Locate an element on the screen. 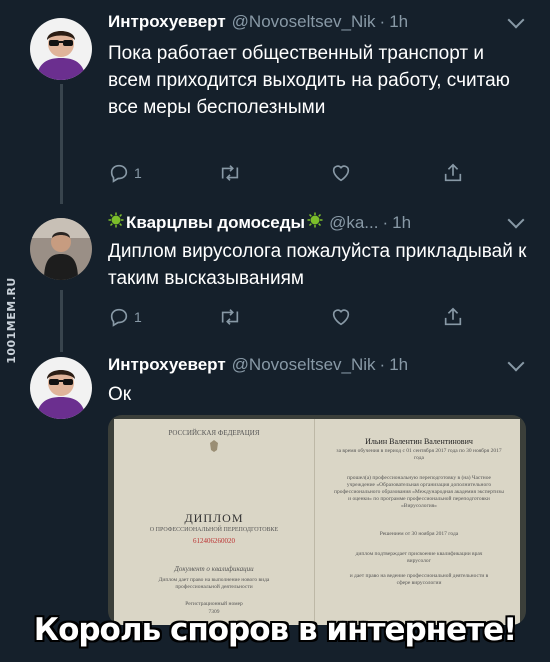 This screenshot has width=550, height=662. tweet-header: Кварцлвы домоседы @ka... · 1h is located at coordinates (259, 222).